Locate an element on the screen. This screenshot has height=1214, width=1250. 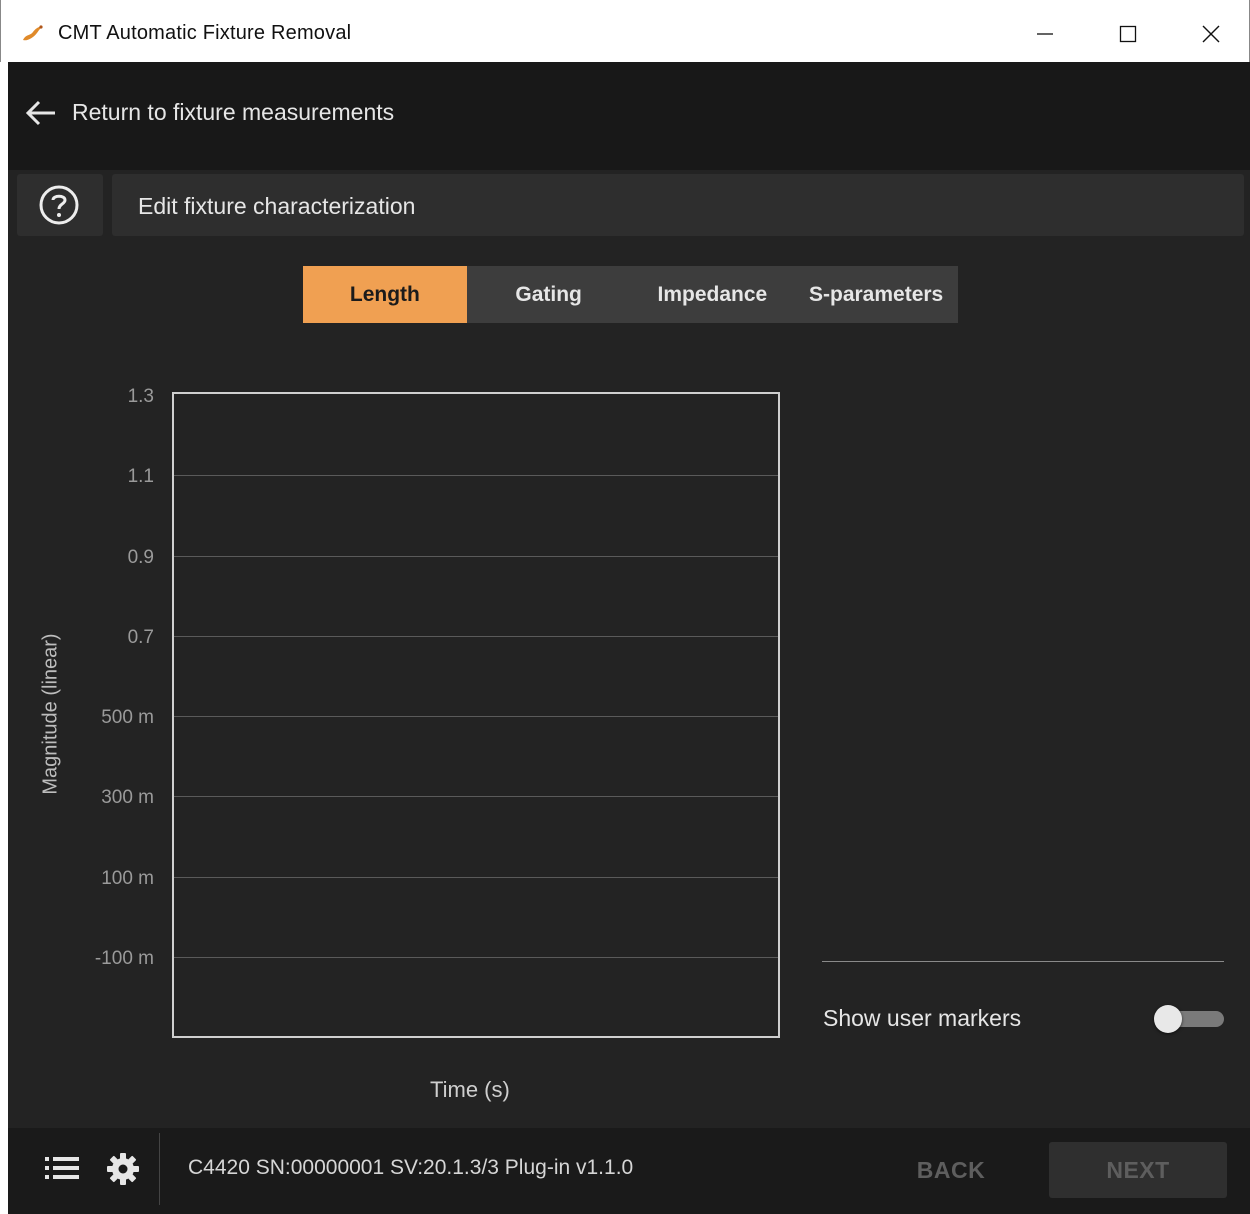
toggle-knob is located at coordinates (1168, 1019).